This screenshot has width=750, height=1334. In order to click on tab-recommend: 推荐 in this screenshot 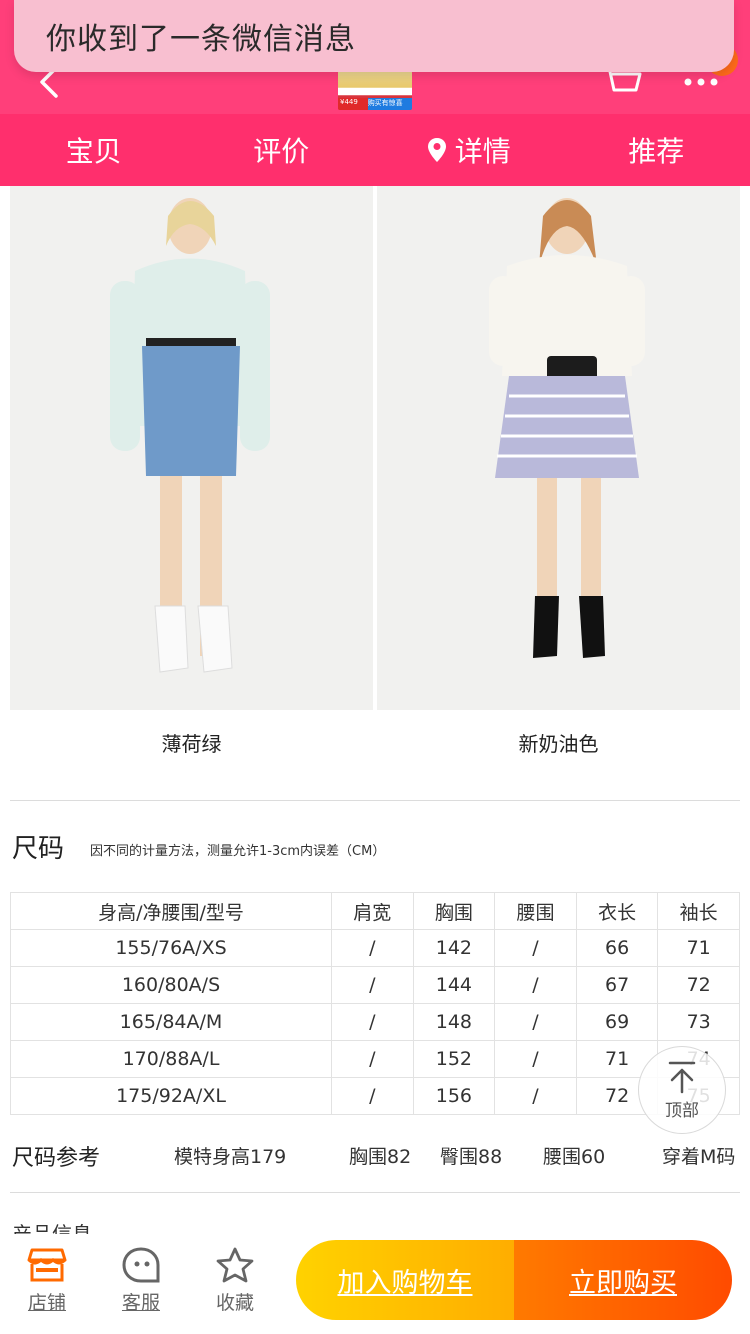, I will do `click(656, 150)`.